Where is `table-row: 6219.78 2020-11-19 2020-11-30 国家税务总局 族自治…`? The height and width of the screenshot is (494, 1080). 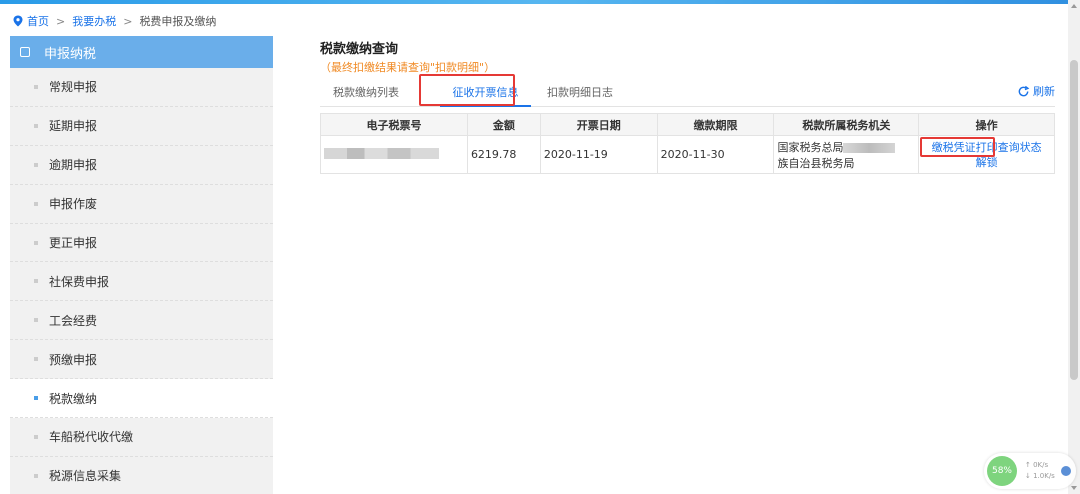 table-row: 6219.78 2020-11-19 2020-11-30 国家税务总局 族自治… is located at coordinates (687, 154).